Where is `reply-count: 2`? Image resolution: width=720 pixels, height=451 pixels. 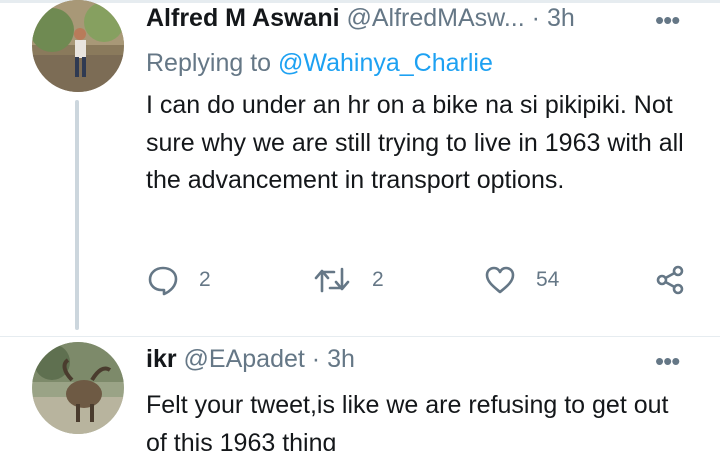
reply-count: 2 is located at coordinates (205, 279).